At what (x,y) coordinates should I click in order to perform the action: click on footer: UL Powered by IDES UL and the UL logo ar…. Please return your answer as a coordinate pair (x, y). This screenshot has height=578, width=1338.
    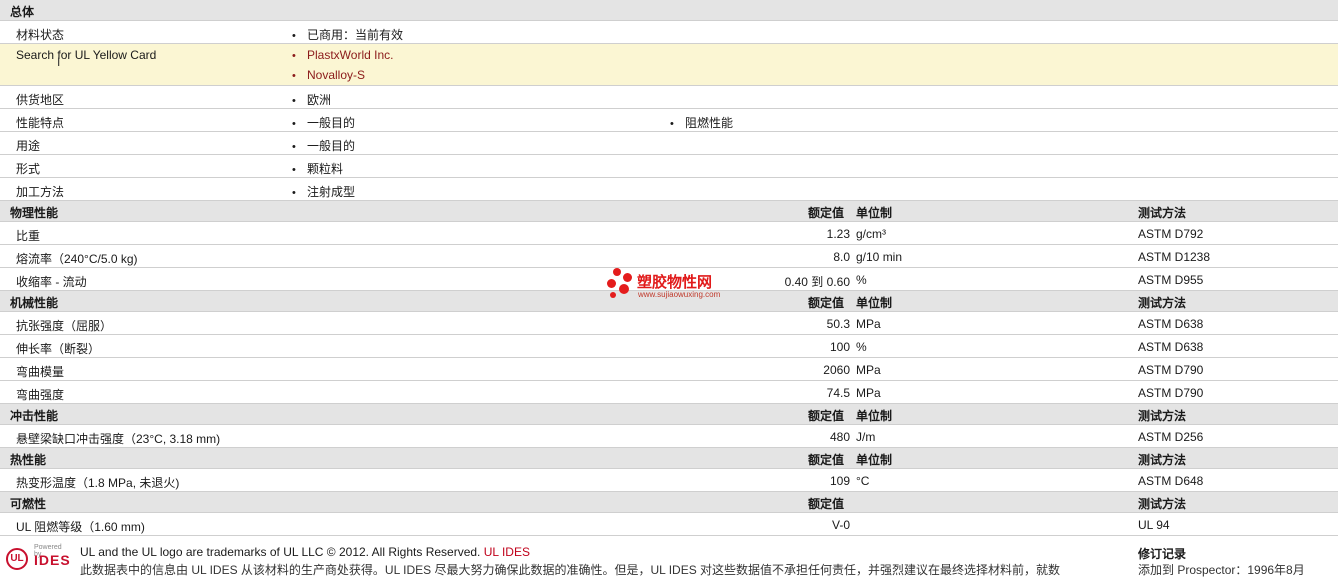
    Looking at the image, I should click on (669, 557).